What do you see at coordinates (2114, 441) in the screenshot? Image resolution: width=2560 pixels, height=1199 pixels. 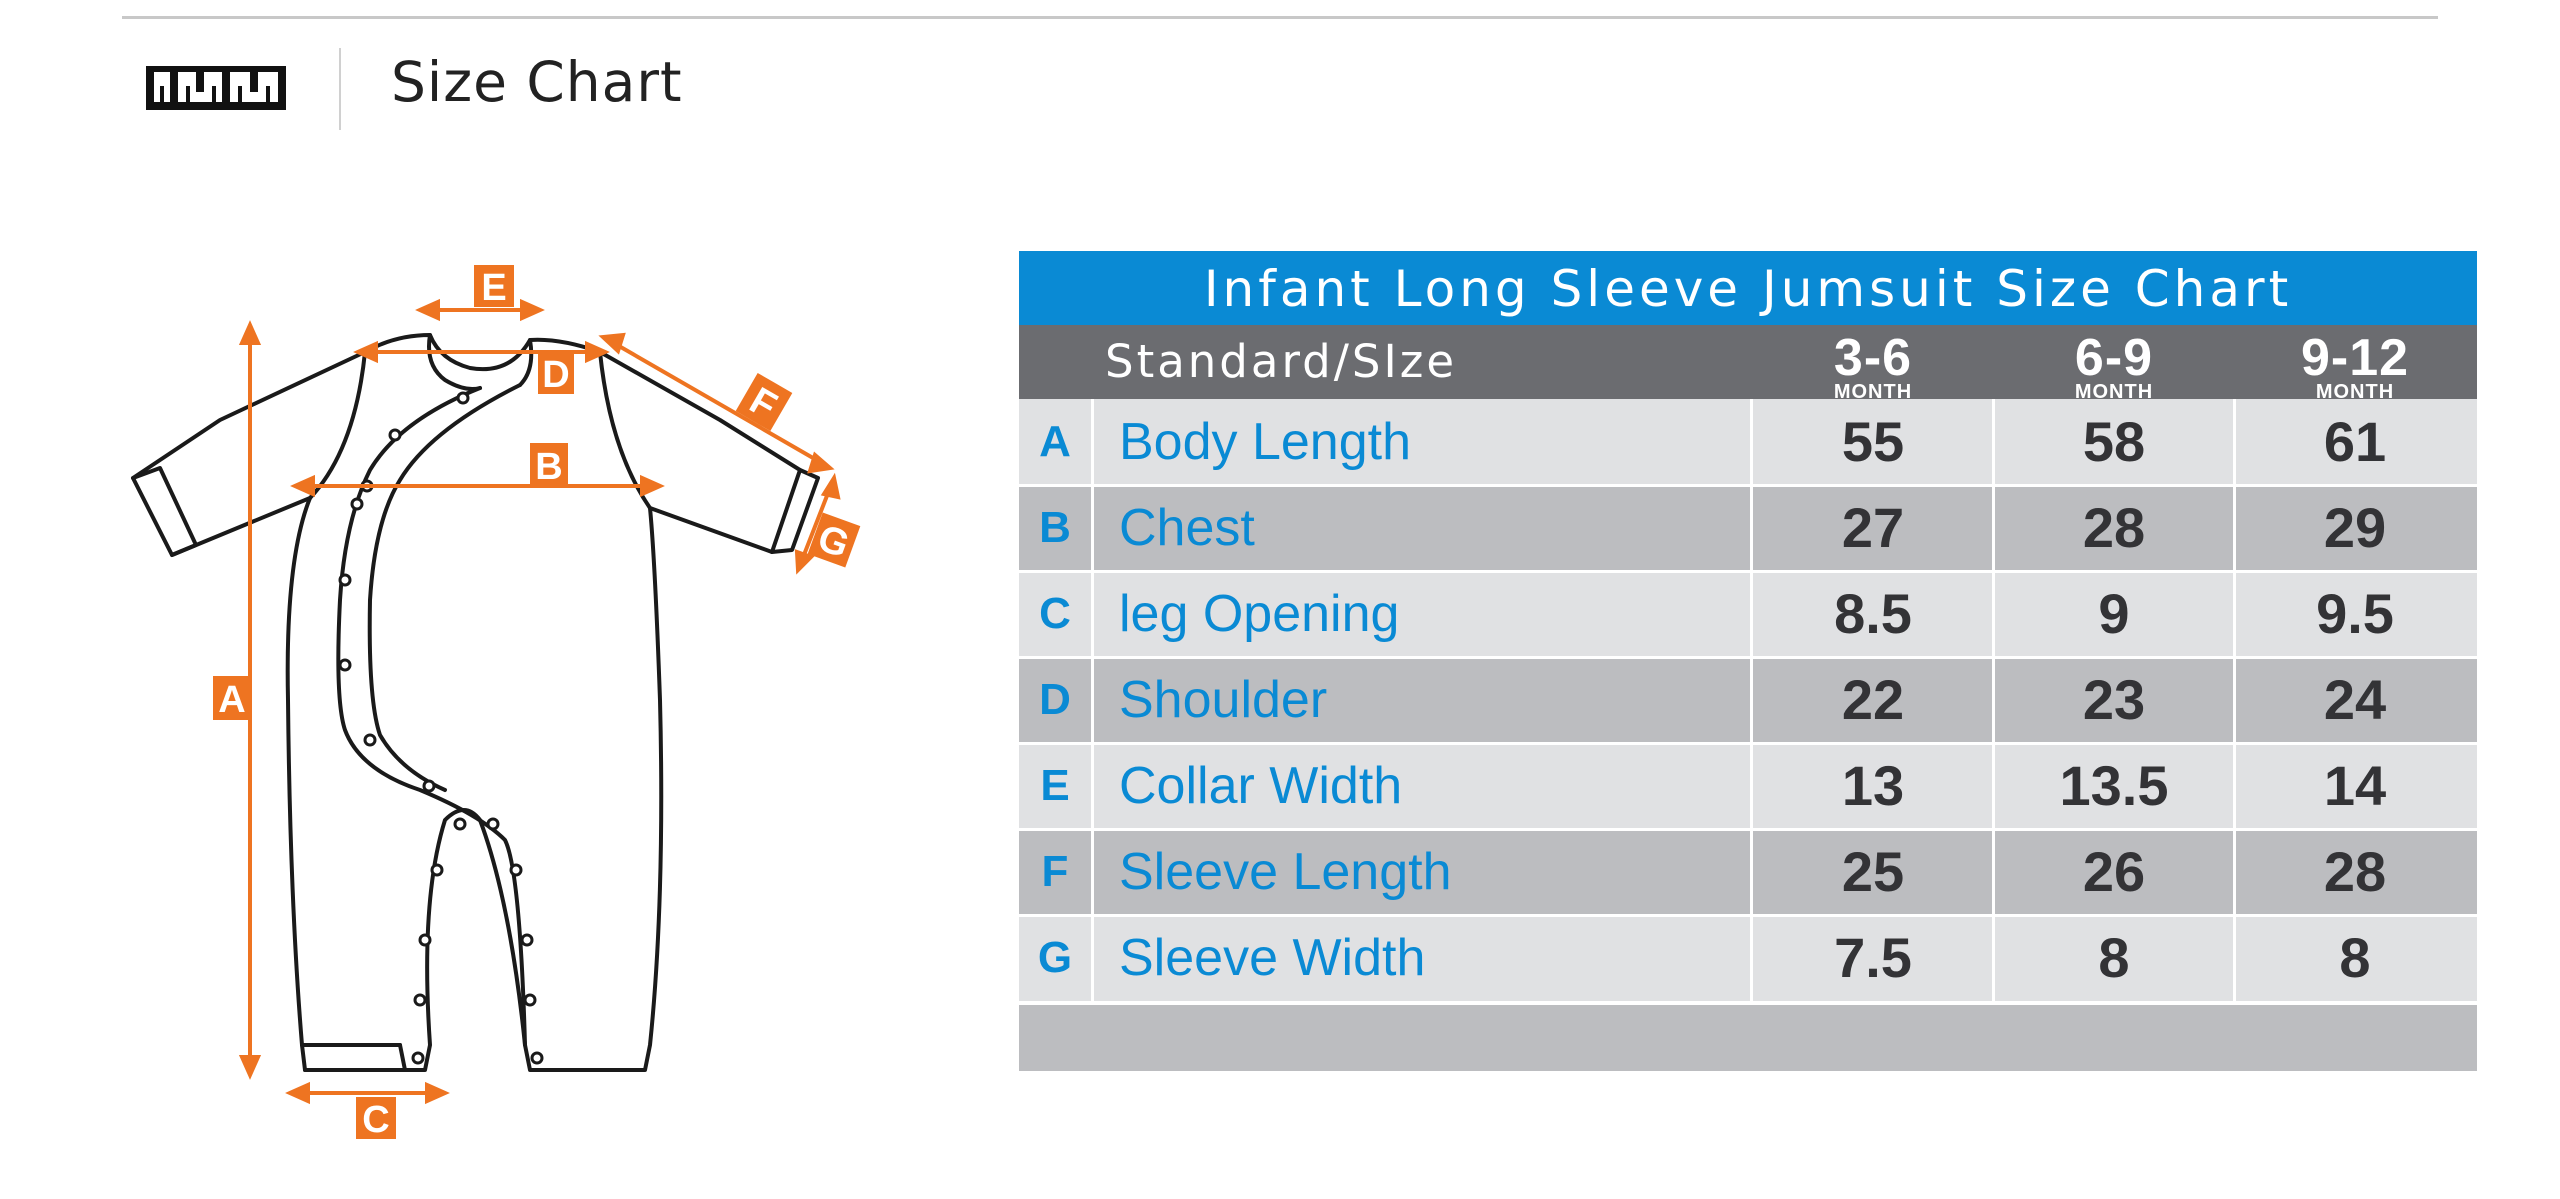 I see `row-value: 58` at bounding box center [2114, 441].